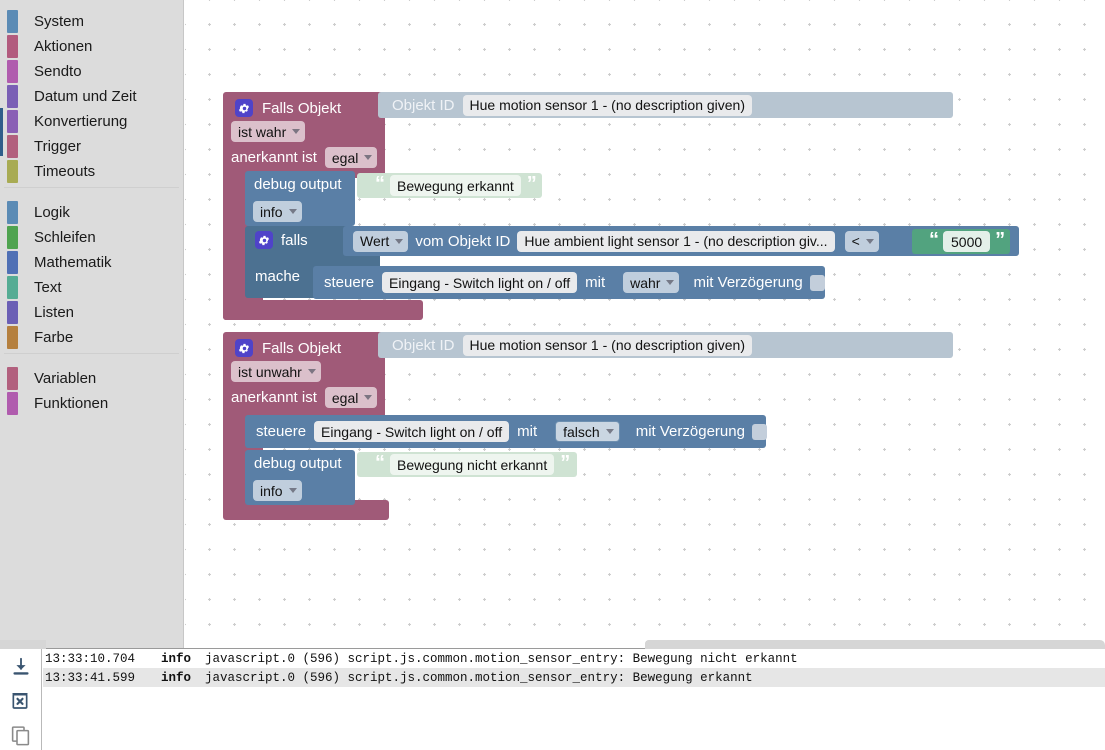  I want to click on toolbox-item-aktionen: Aktionen, so click(91, 46).